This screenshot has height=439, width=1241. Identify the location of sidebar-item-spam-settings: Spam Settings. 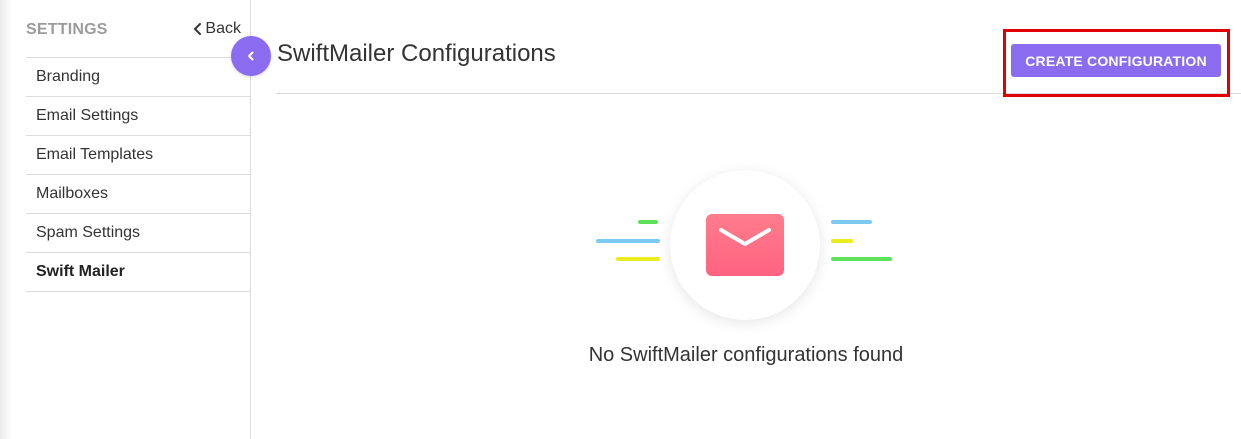
(138, 233).